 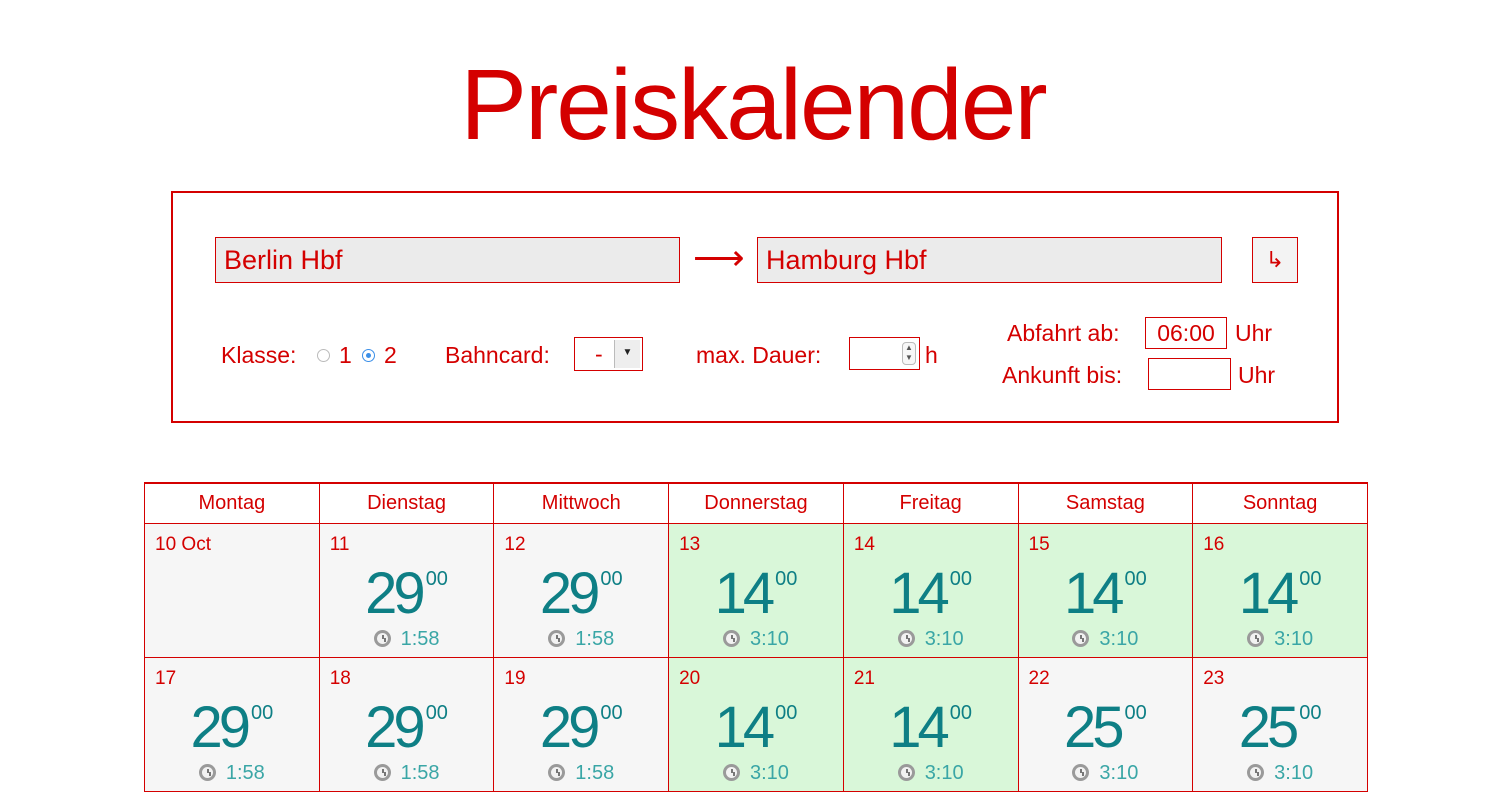 I want to click on bahncard-select: - ▼, so click(x=608, y=354).